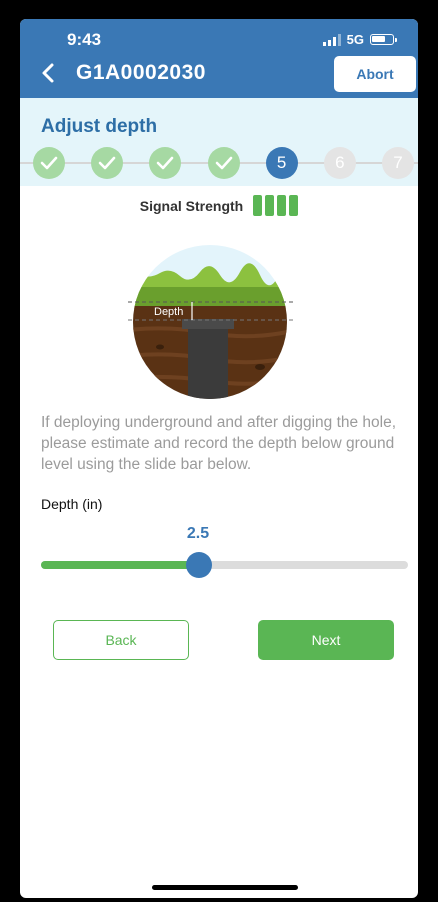  I want to click on back-button: Back, so click(121, 640).